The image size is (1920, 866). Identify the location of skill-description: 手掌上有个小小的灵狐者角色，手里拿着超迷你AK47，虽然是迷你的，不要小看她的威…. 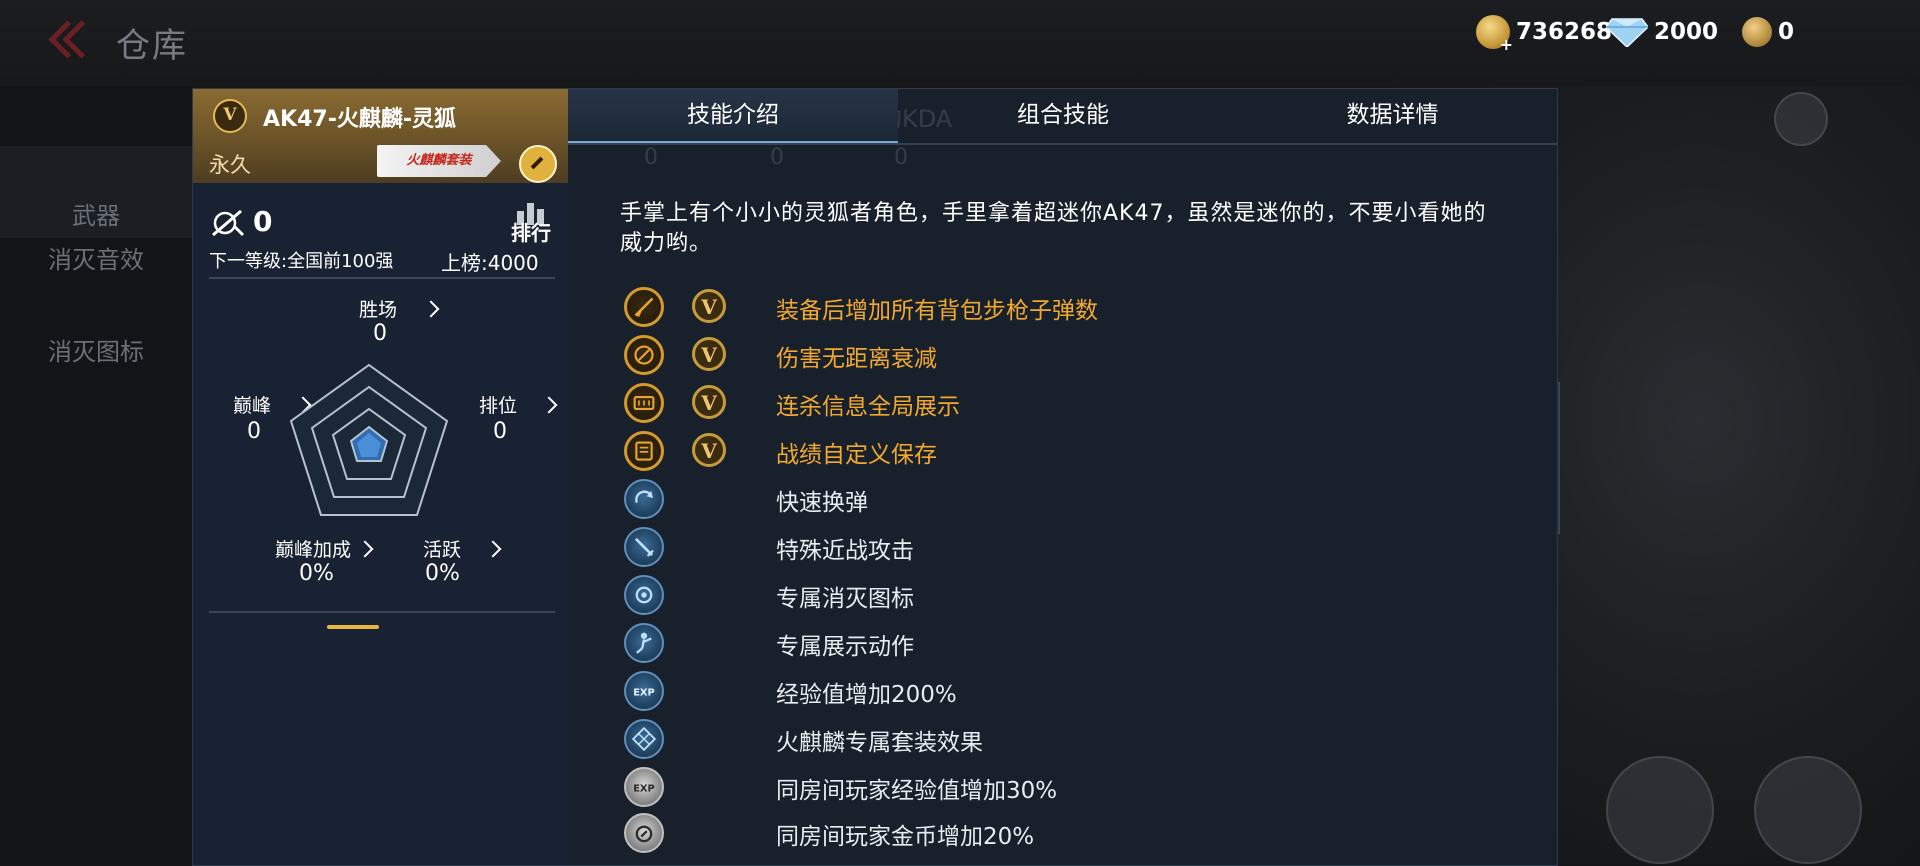
(1053, 228).